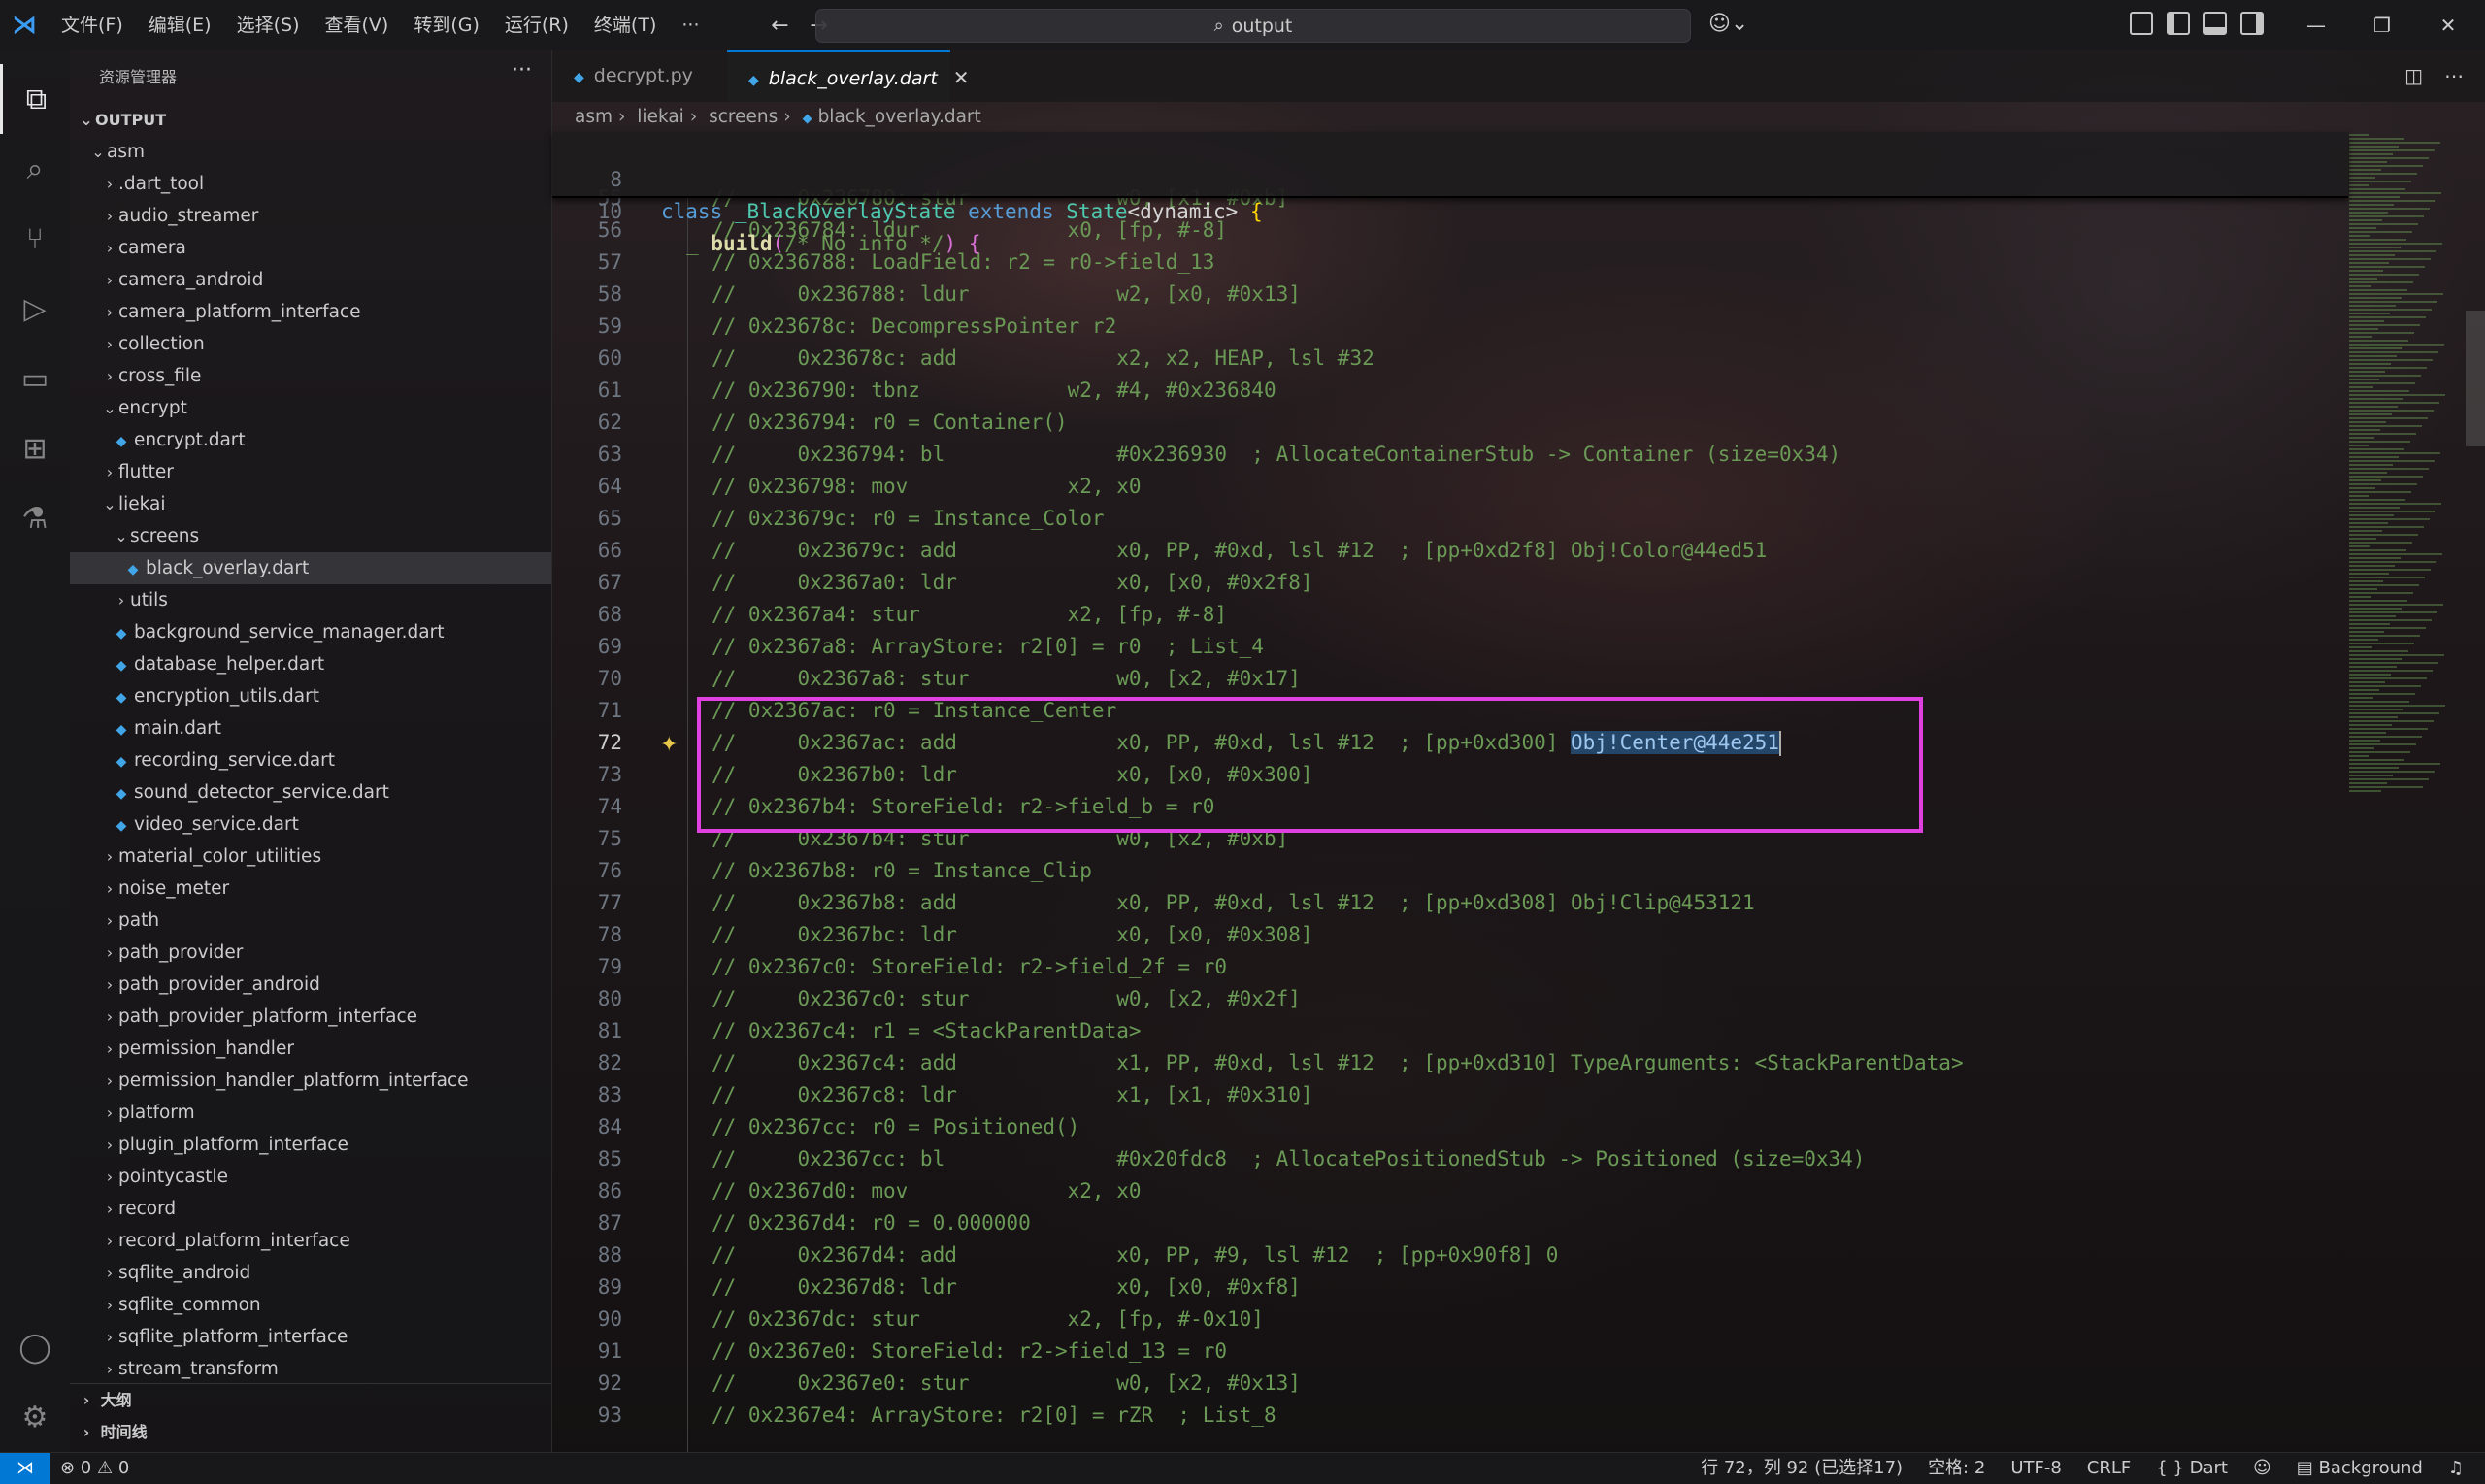 The width and height of the screenshot is (2485, 1484). What do you see at coordinates (594, 117) in the screenshot?
I see `breadcrumb-item: asm` at bounding box center [594, 117].